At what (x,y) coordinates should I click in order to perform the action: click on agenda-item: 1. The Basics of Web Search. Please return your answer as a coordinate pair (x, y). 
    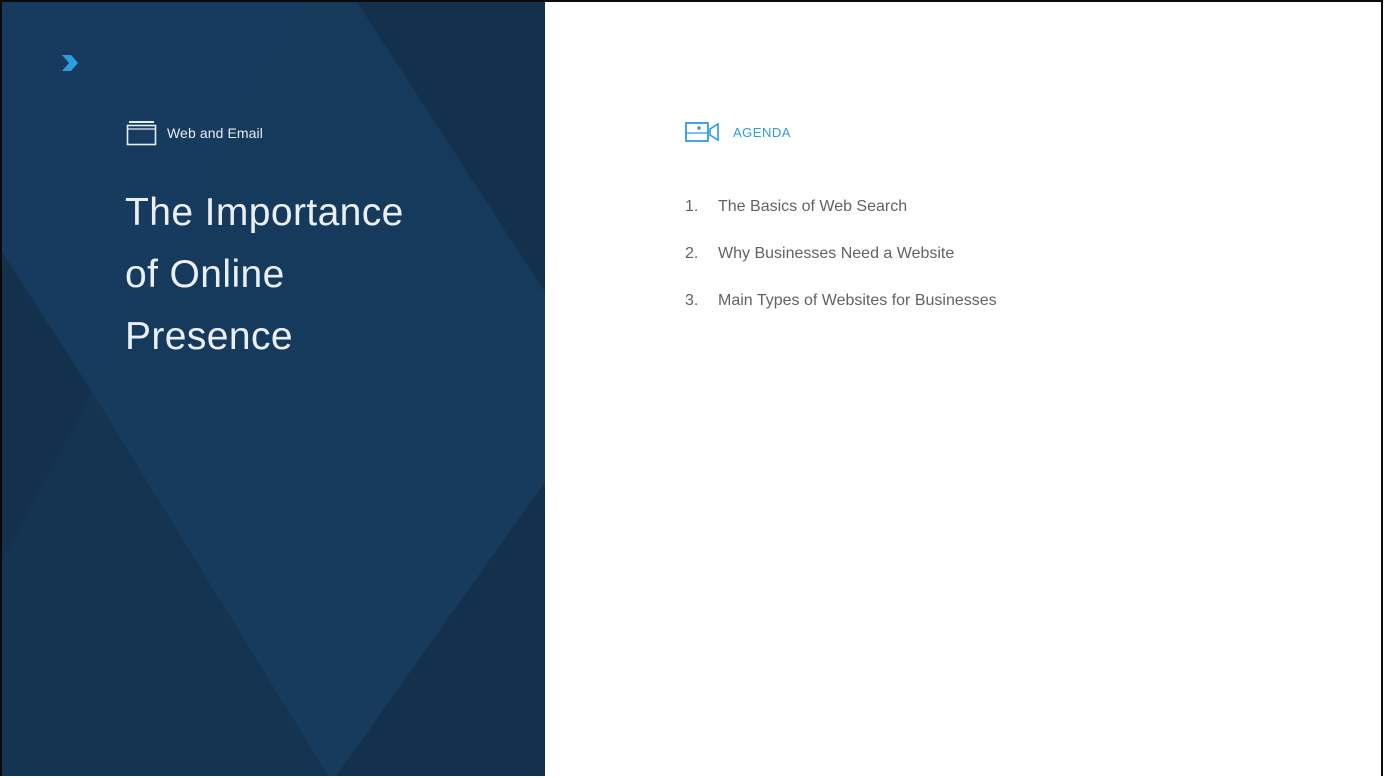
    Looking at the image, I should click on (841, 221).